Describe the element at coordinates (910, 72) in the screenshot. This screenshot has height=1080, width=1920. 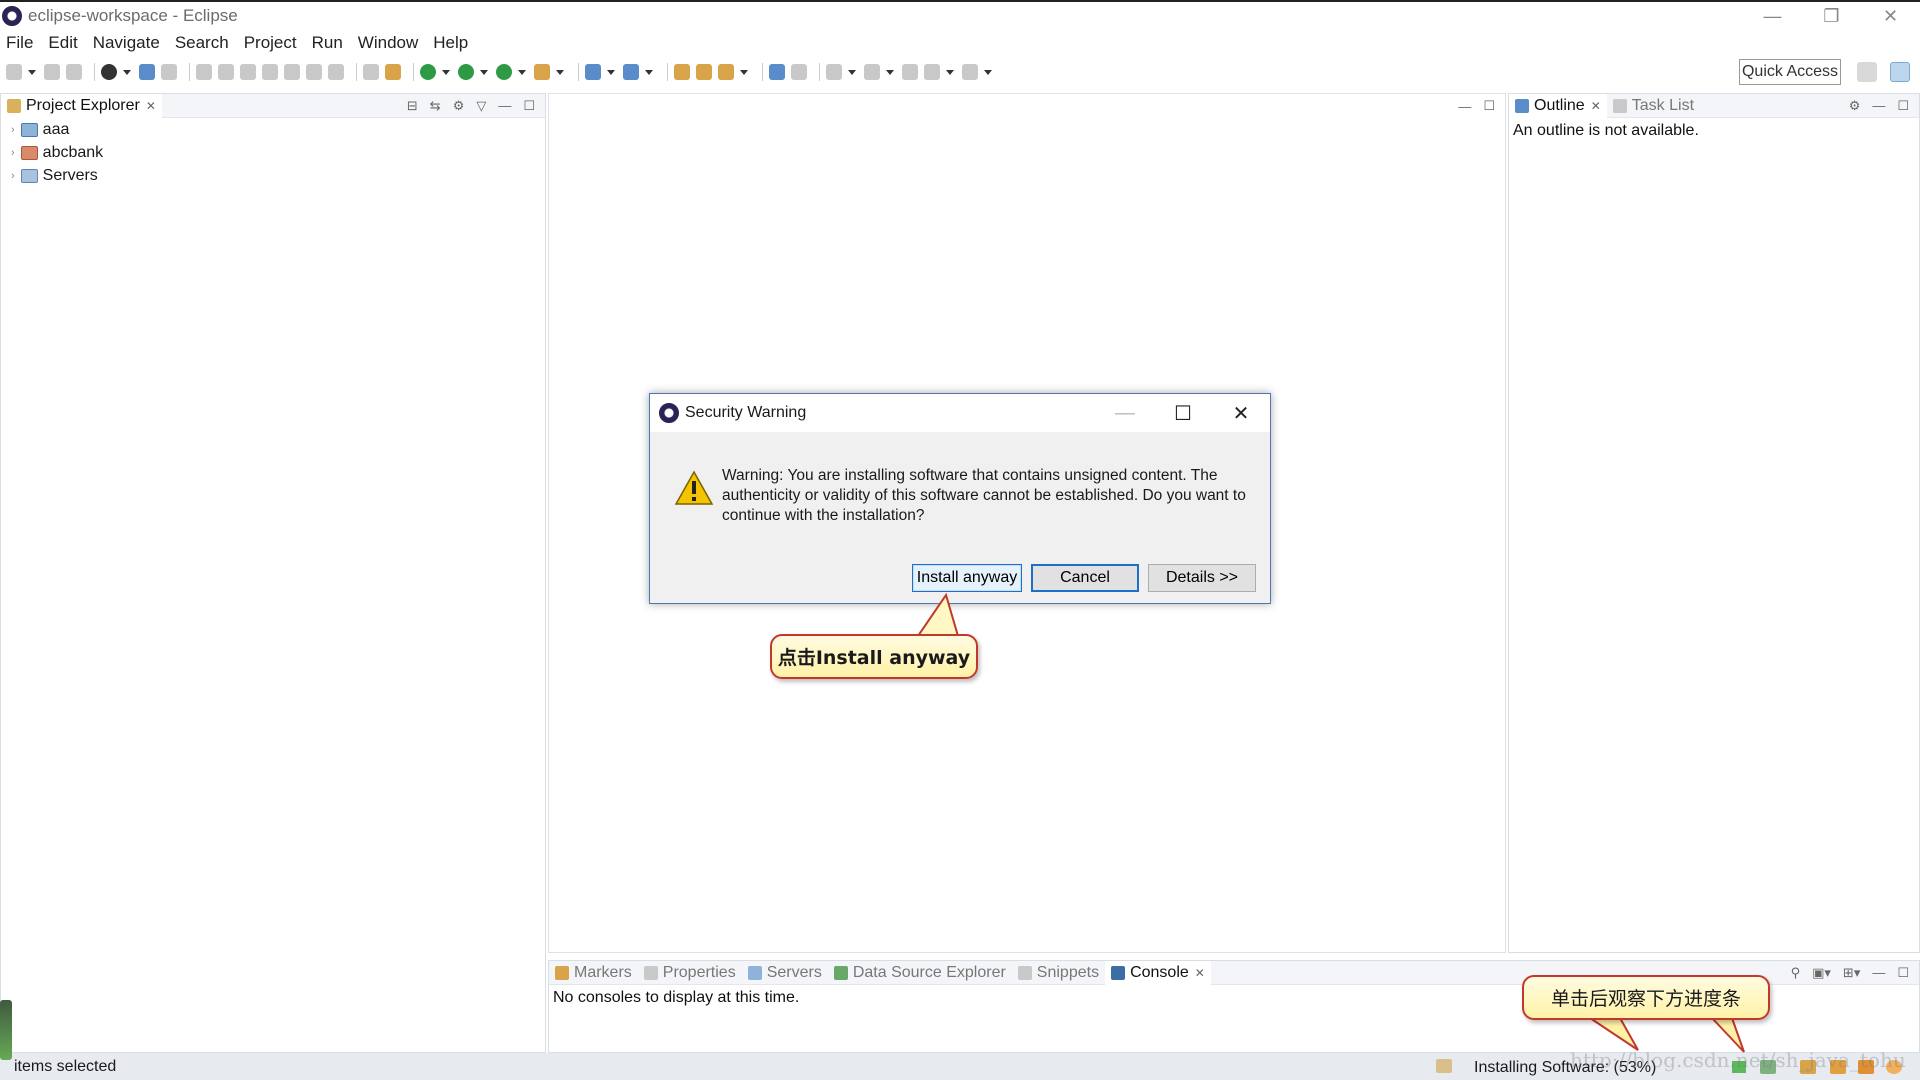
I see `last-edit-icon` at that location.